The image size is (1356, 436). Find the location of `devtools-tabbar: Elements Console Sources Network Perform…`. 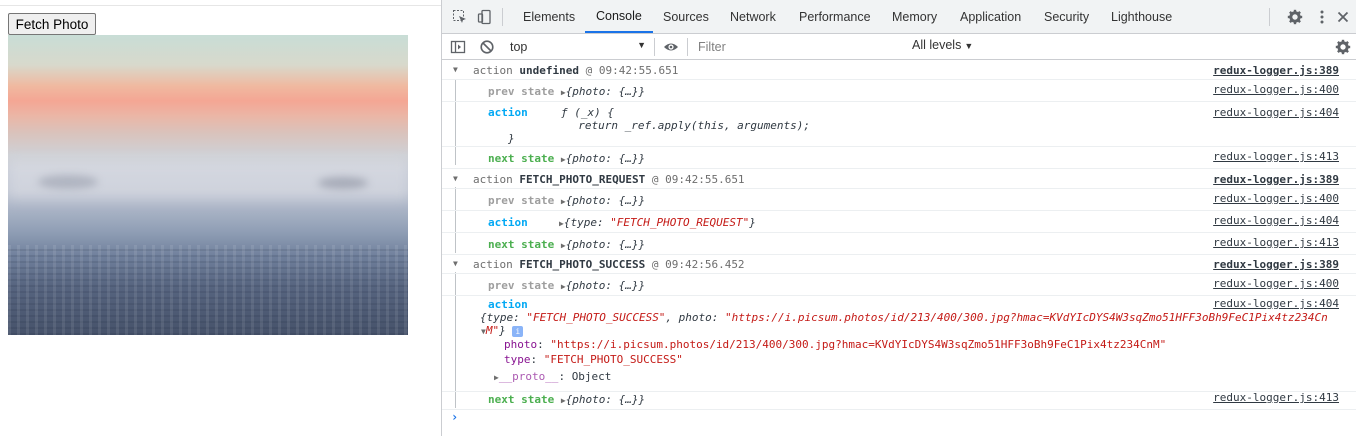

devtools-tabbar: Elements Console Sources Network Perform… is located at coordinates (899, 17).